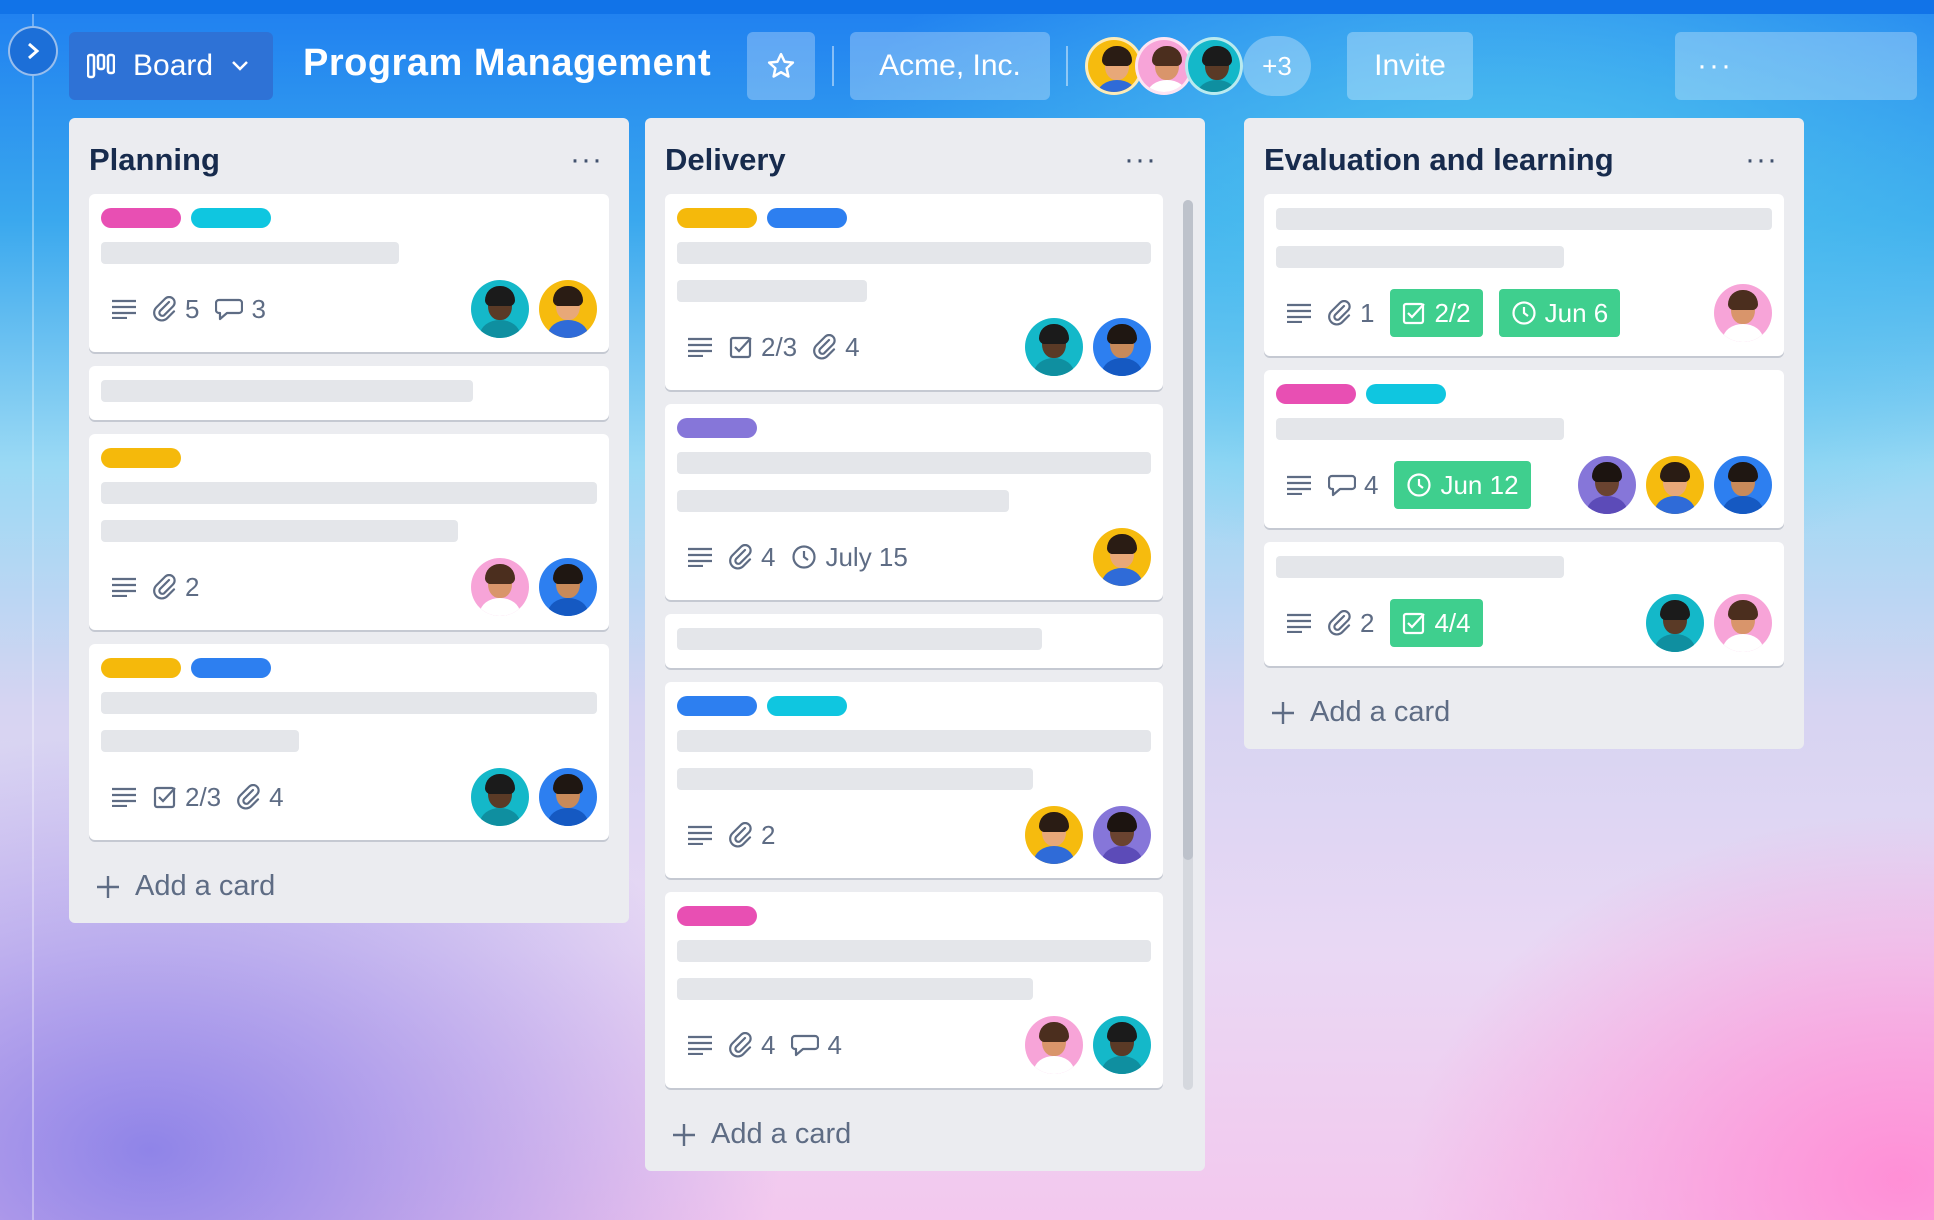  Describe the element at coordinates (967, 7) in the screenshot. I see `top-strip` at that location.